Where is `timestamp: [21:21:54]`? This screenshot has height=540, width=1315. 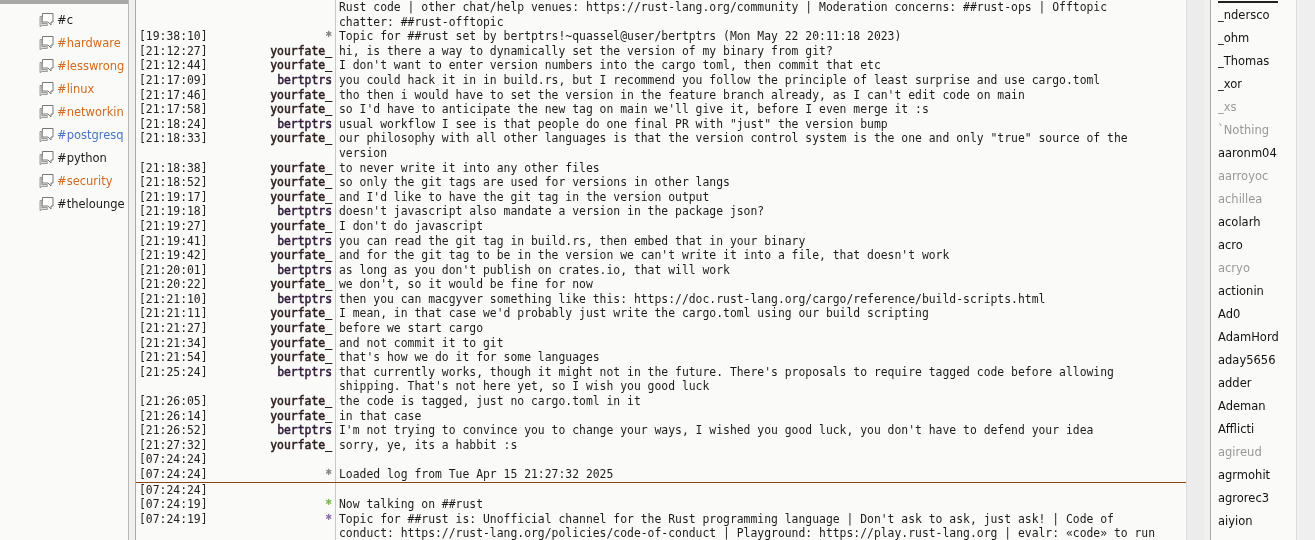
timestamp: [21:21:54] is located at coordinates (173, 357).